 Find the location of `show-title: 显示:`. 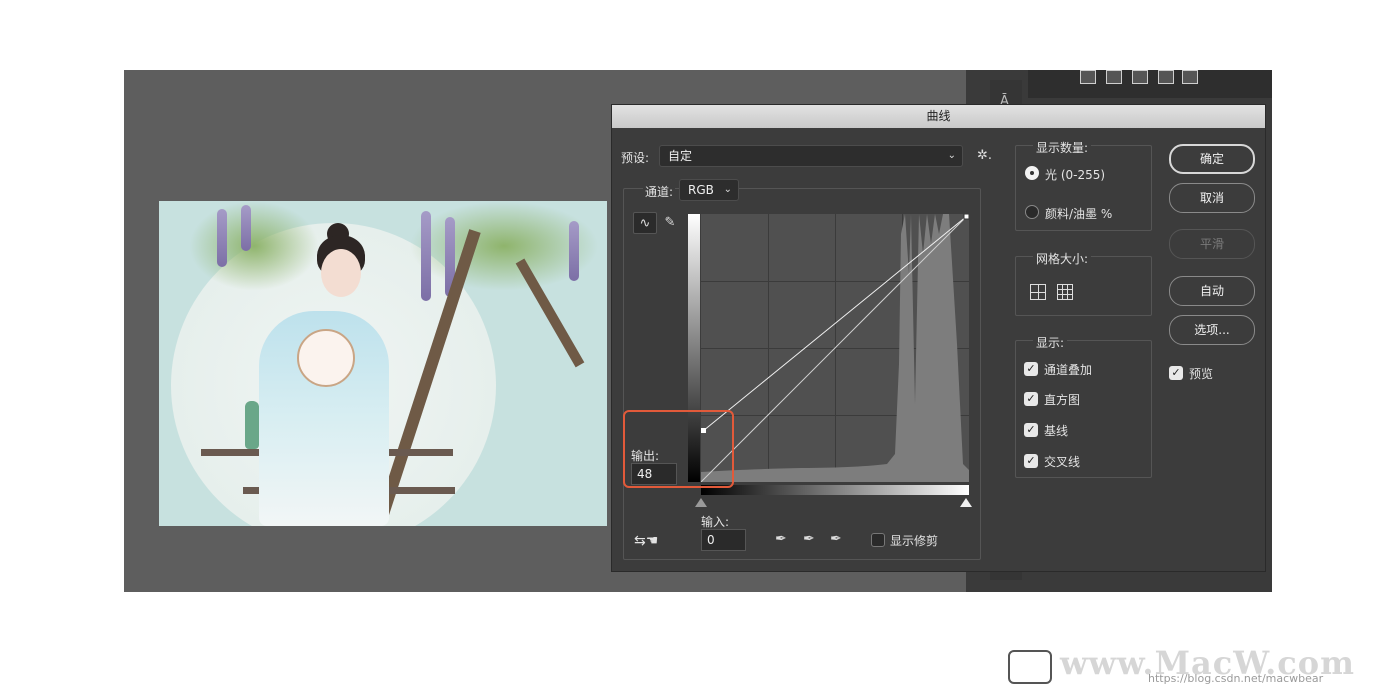

show-title: 显示: is located at coordinates (1050, 342).